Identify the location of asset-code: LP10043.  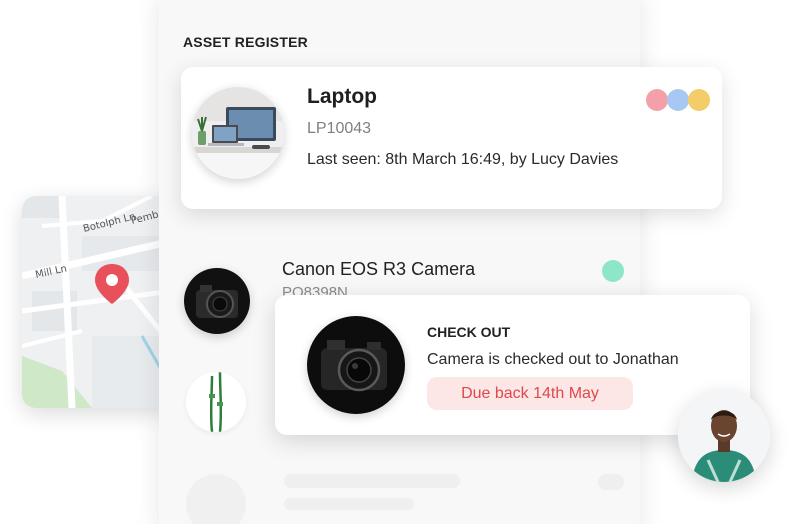
(339, 128).